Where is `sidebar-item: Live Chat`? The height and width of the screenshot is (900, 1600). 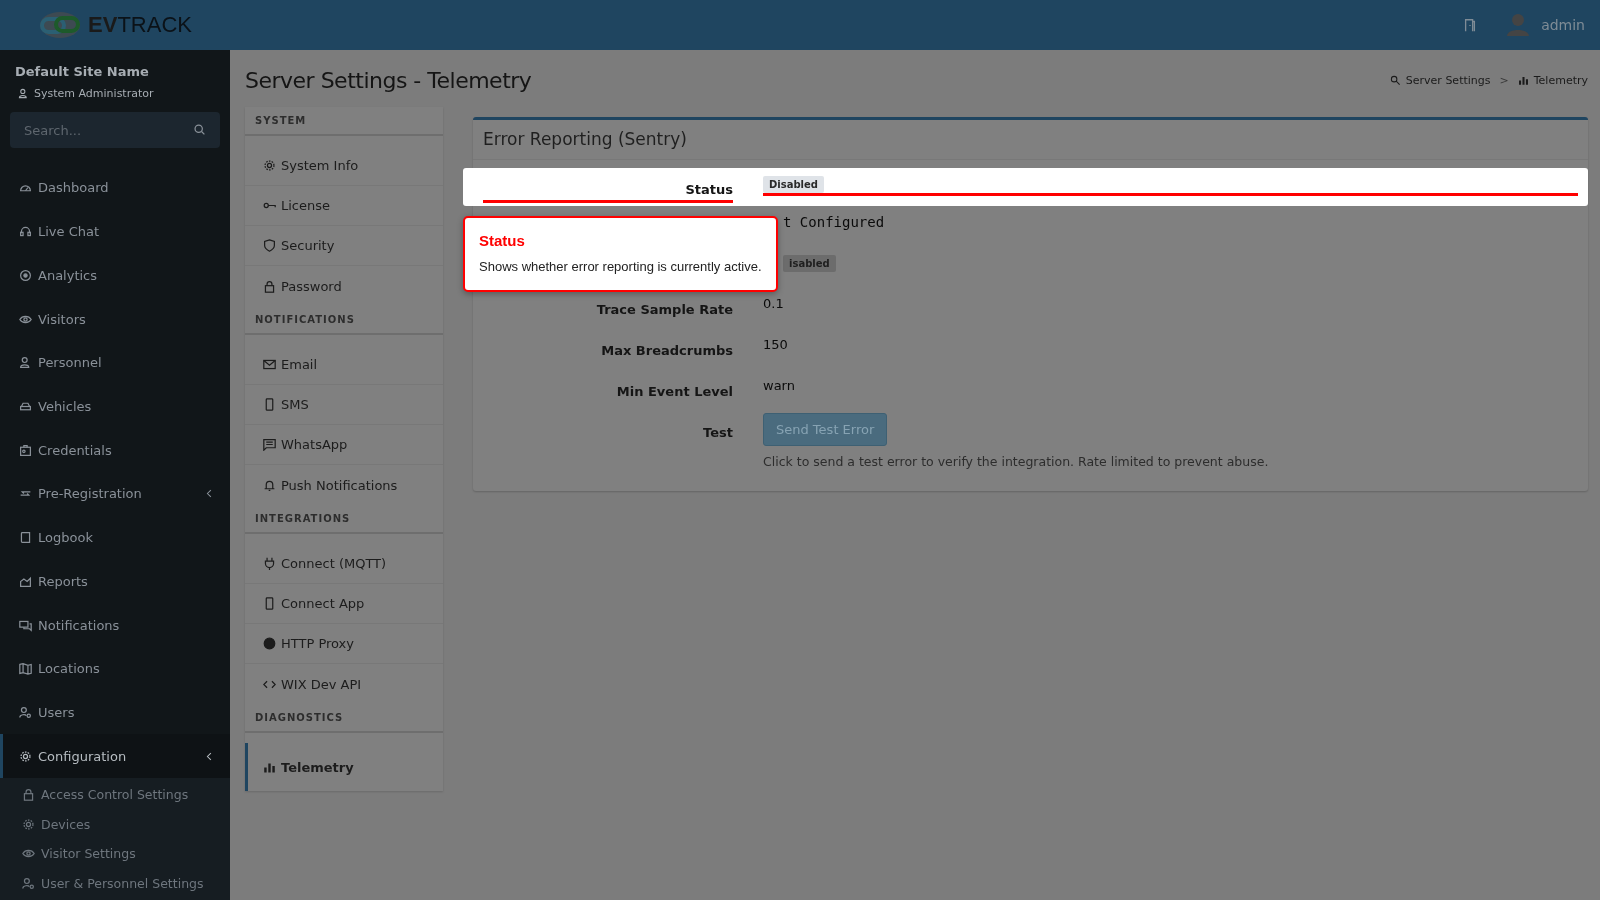
sidebar-item: Live Chat is located at coordinates (115, 231).